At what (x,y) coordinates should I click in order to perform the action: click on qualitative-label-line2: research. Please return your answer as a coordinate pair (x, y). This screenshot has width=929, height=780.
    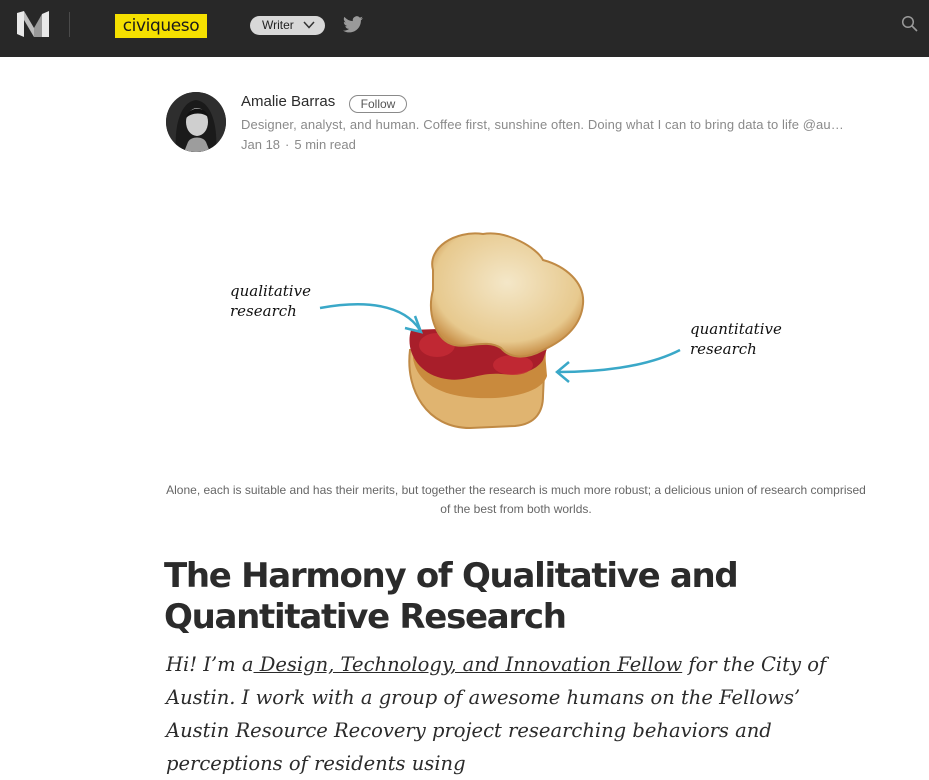
    Looking at the image, I should click on (263, 311).